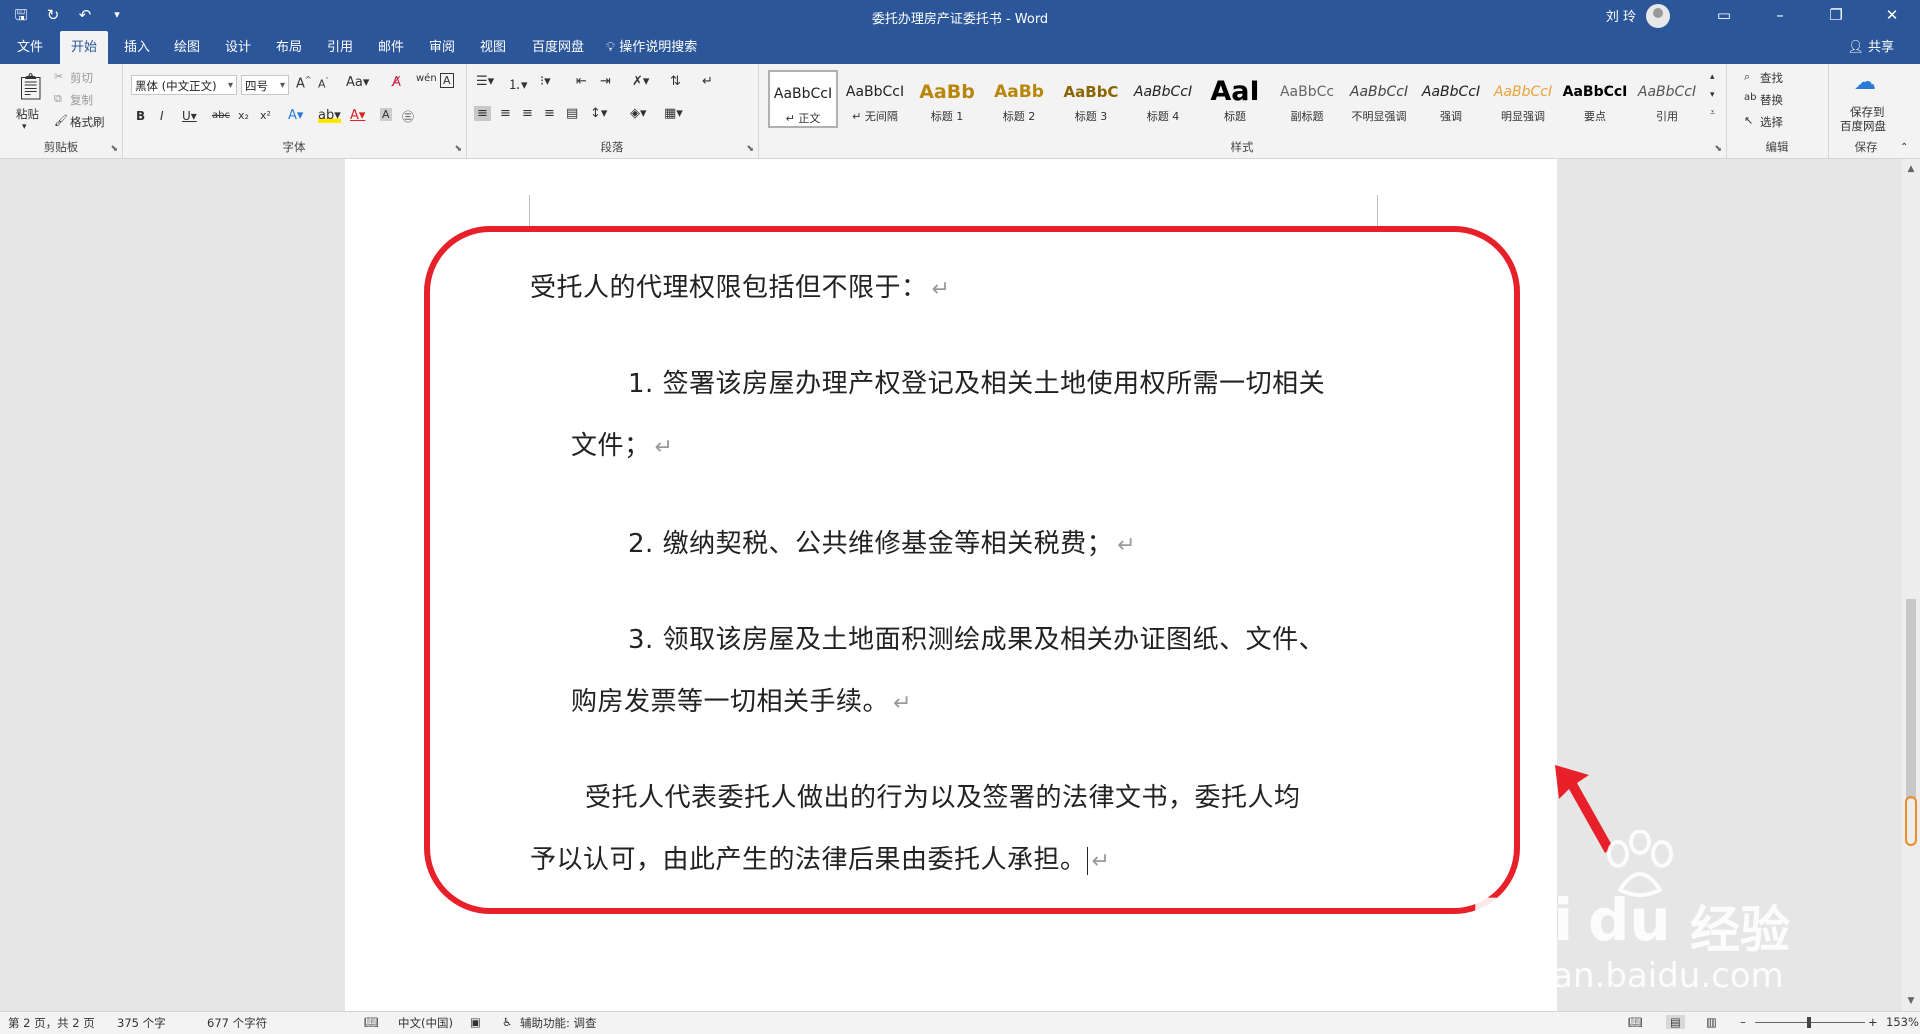 This screenshot has width=1920, height=1034. Describe the element at coordinates (396, 82) in the screenshot. I see `clear-format-icon: A̸` at that location.